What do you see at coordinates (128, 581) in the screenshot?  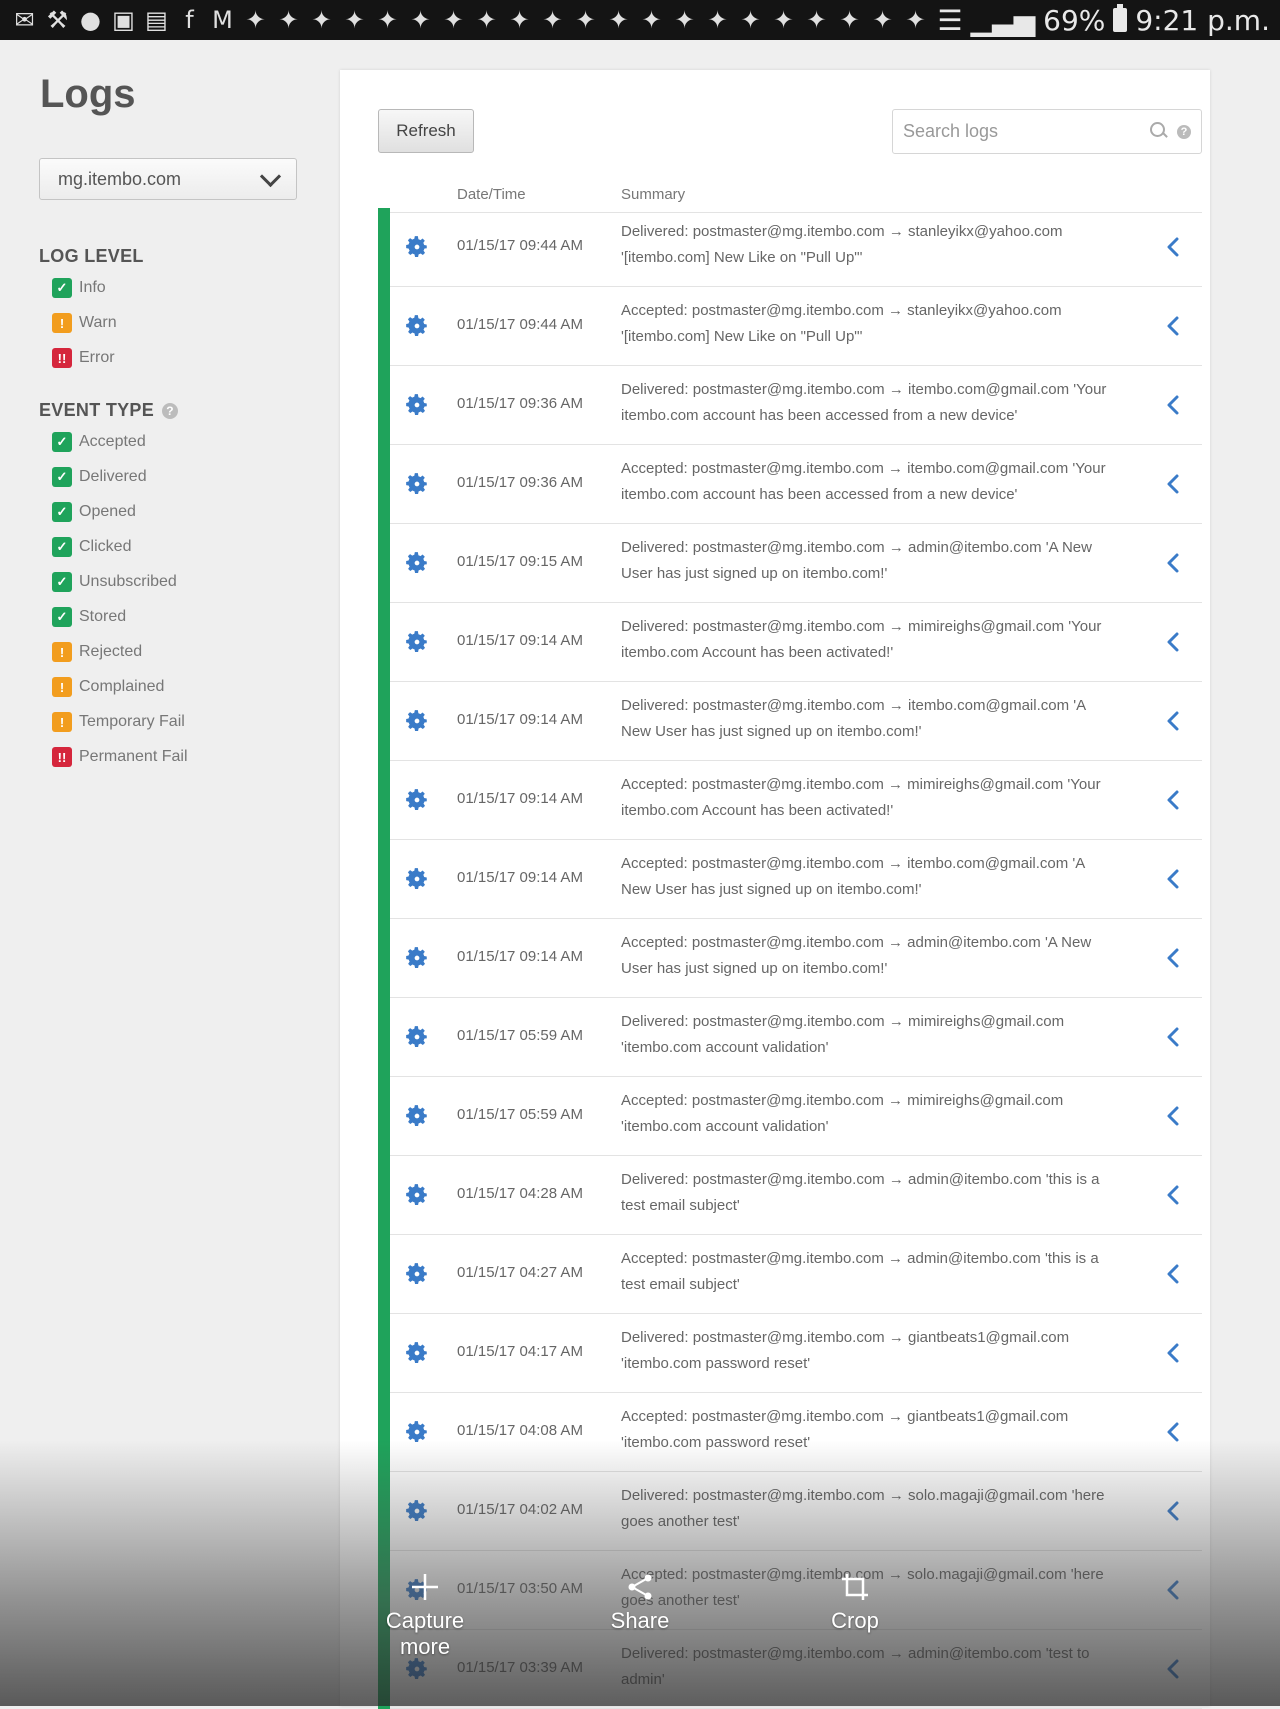 I see `filter-label: Unsubscribed` at bounding box center [128, 581].